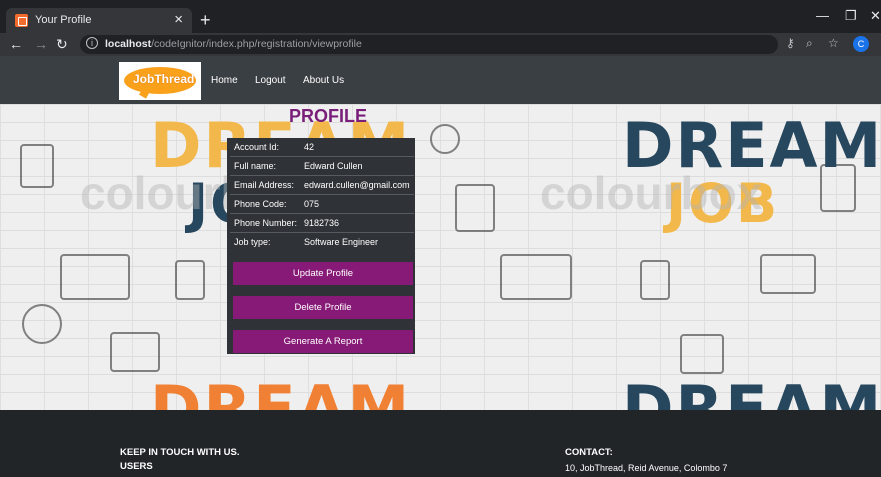 The width and height of the screenshot is (881, 477). What do you see at coordinates (851, 16) in the screenshot?
I see `restore-icon: ❐` at bounding box center [851, 16].